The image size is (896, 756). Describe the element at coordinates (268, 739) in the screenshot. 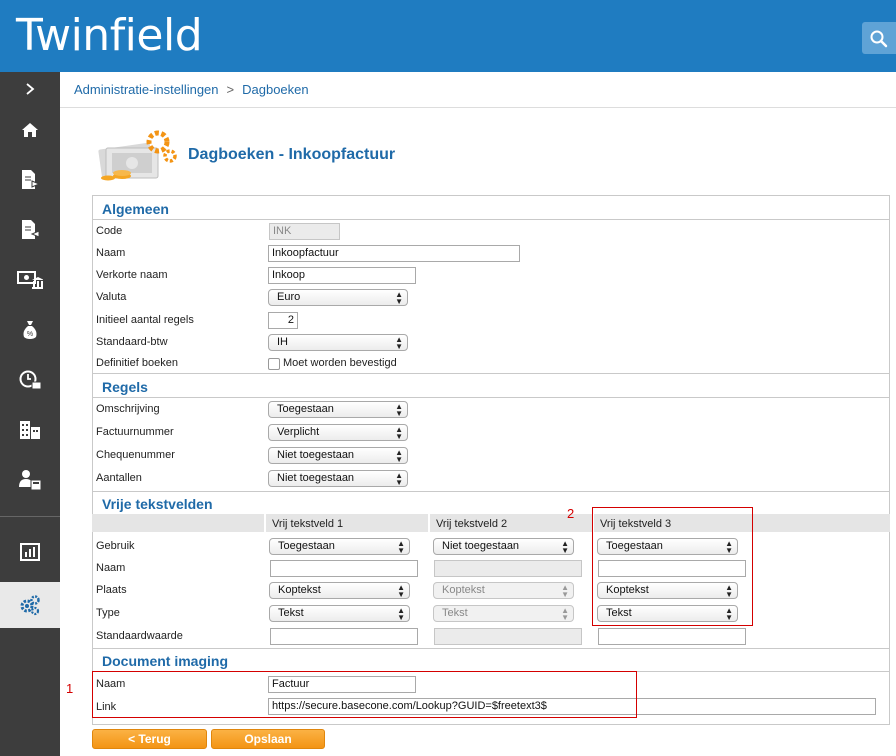

I see `save-button: Opslaan` at that location.